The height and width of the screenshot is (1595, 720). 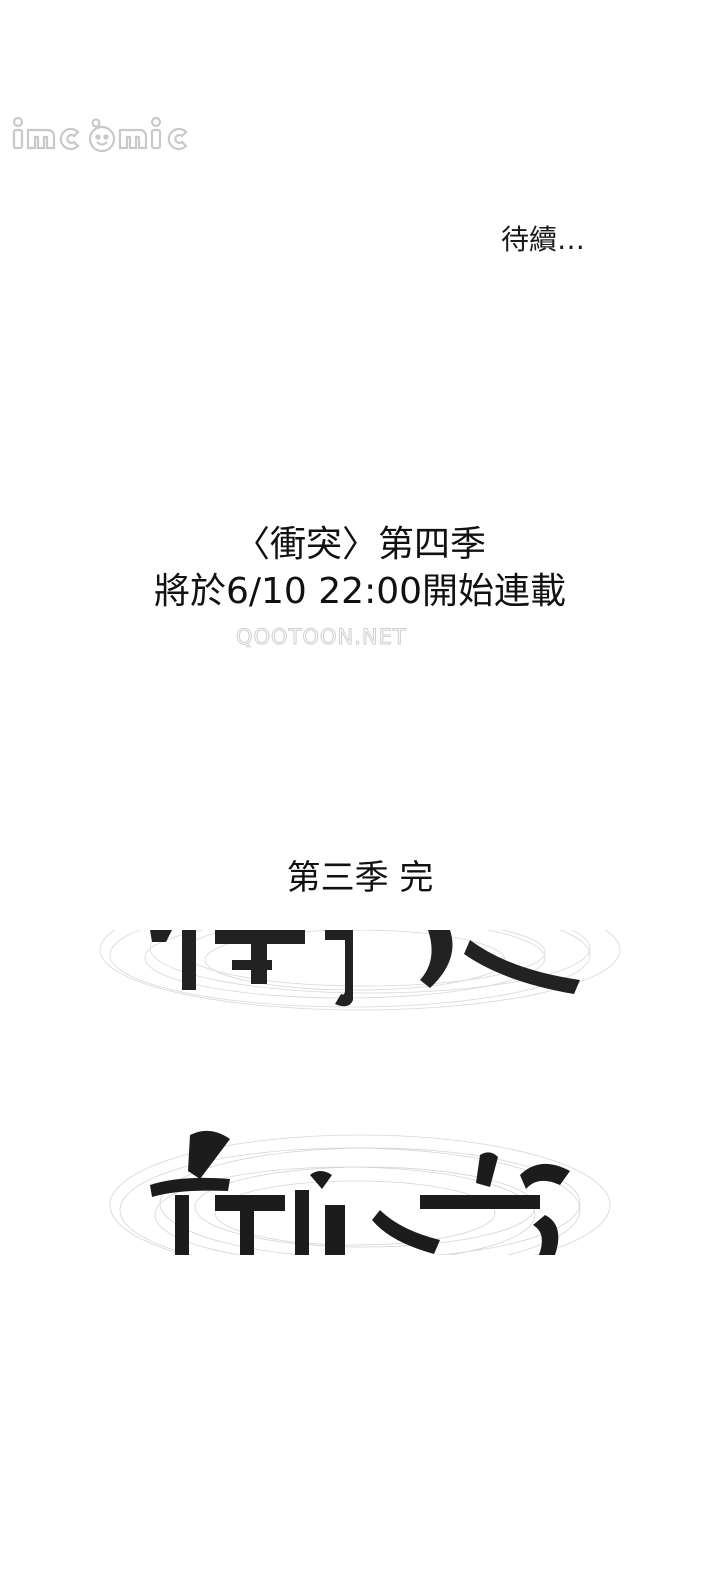 I want to click on title-calligraphy-art-top, so click(x=360, y=980).